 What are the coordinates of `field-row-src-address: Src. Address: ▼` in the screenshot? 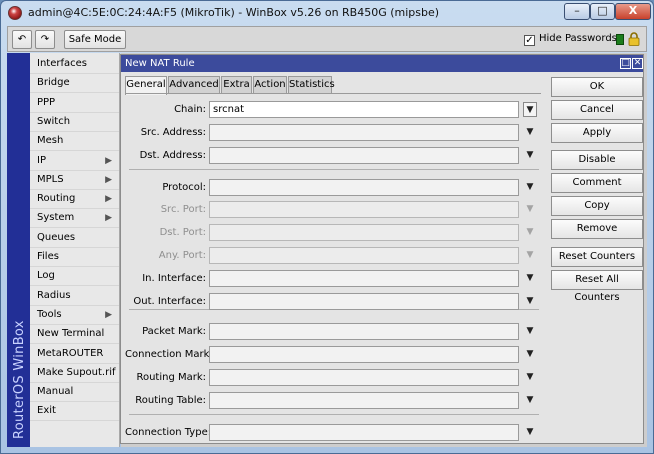 It's located at (333, 132).